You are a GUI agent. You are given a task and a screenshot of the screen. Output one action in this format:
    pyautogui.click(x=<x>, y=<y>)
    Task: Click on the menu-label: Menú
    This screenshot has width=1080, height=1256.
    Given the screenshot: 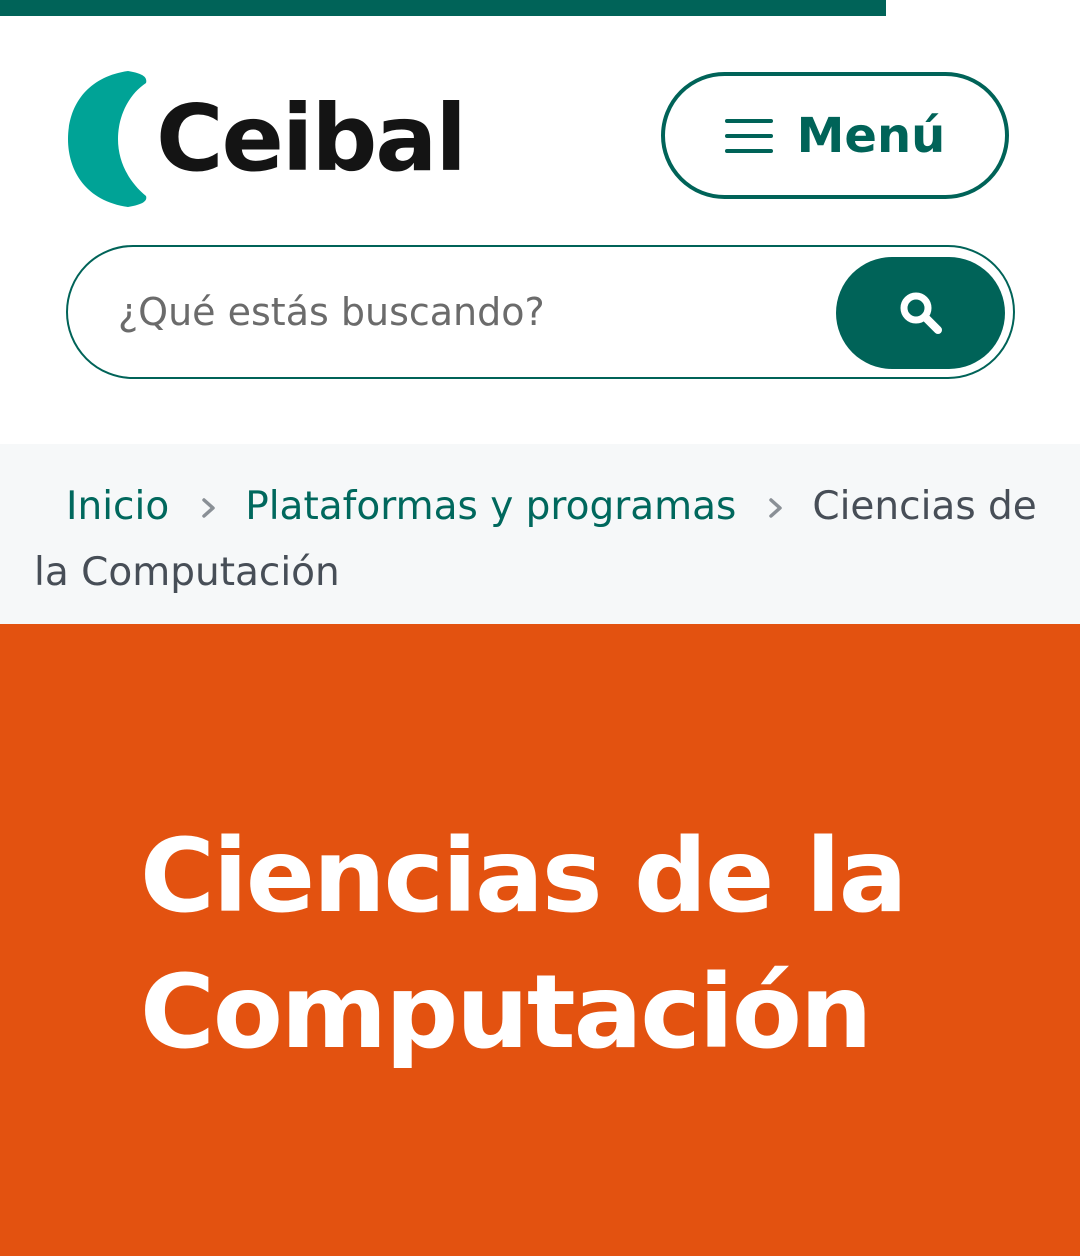 What is the action you would take?
    pyautogui.click(x=871, y=135)
    